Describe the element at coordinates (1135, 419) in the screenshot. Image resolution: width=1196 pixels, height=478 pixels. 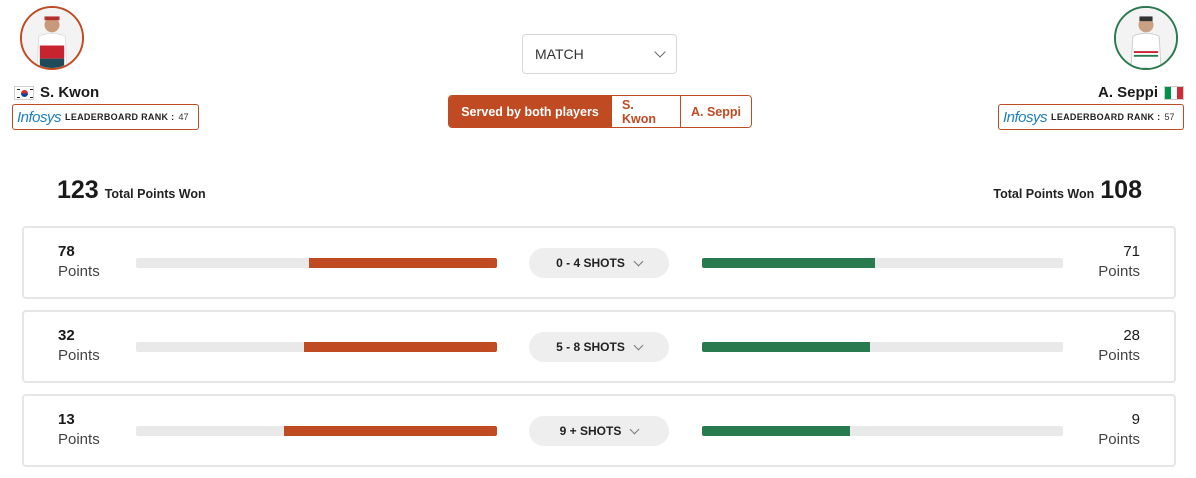
I see `right-points-value: 9` at that location.